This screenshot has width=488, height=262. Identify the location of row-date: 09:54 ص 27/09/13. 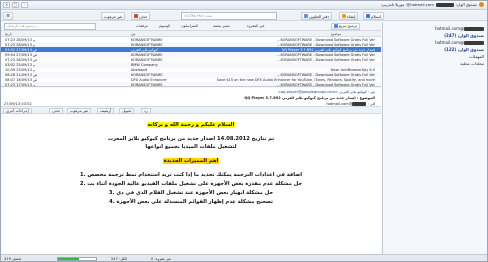
(21, 54).